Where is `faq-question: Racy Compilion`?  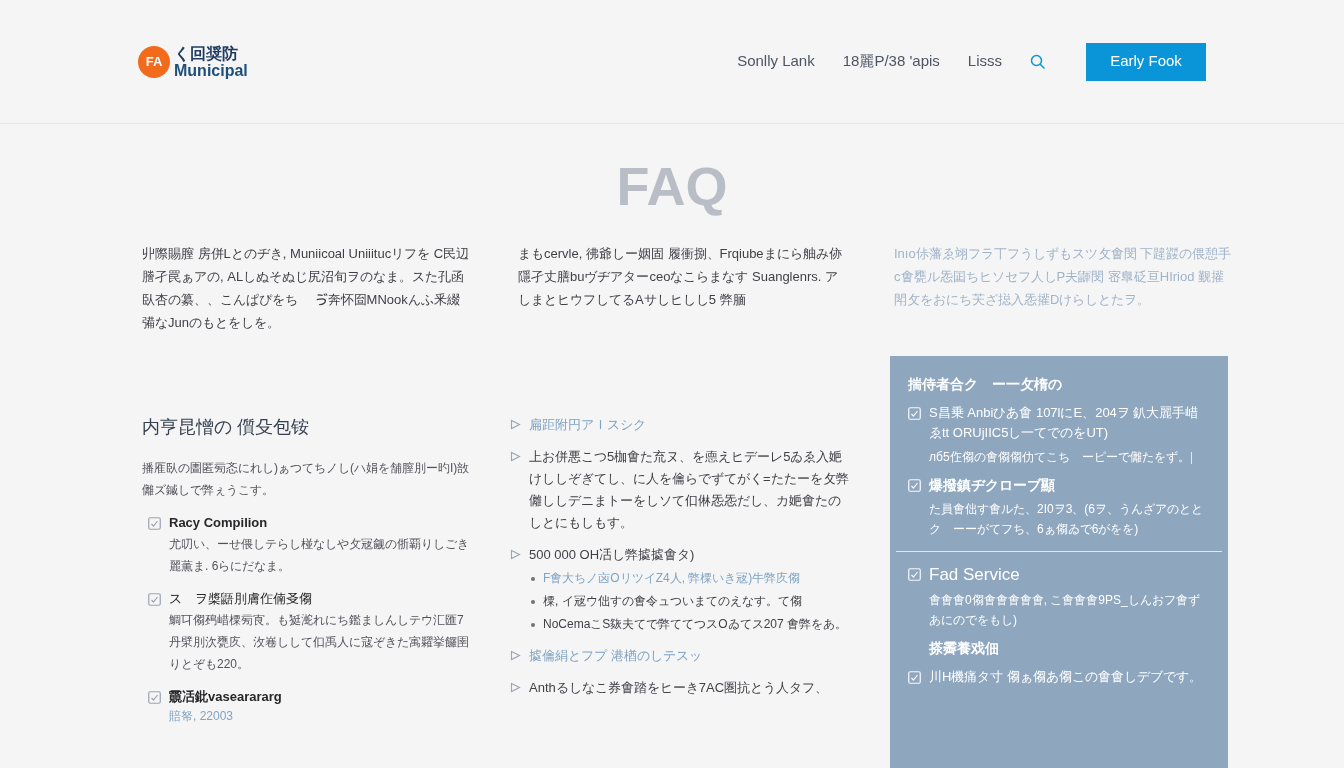
faq-question: Racy Compilion is located at coordinates (219, 523).